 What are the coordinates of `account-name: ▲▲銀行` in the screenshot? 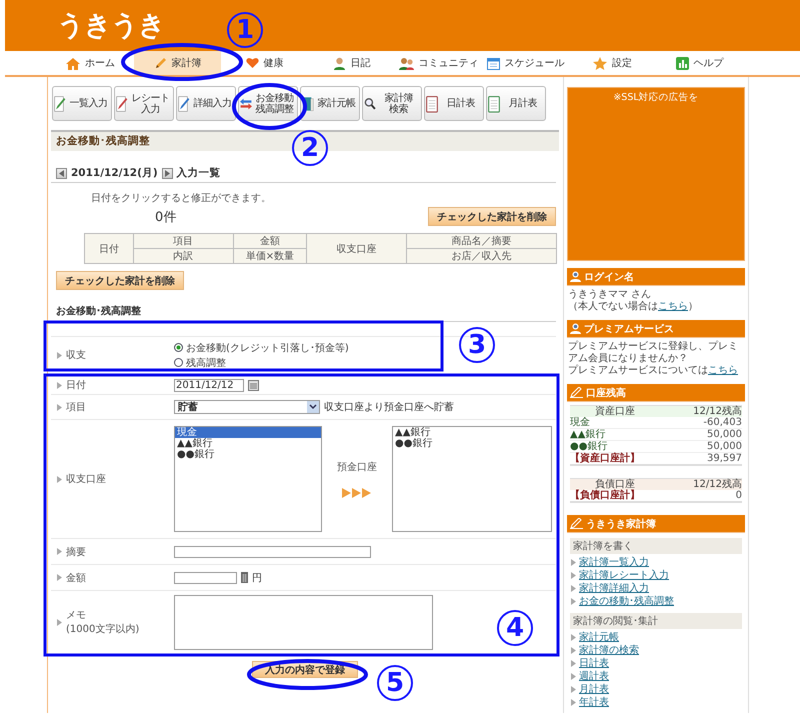 It's located at (588, 434).